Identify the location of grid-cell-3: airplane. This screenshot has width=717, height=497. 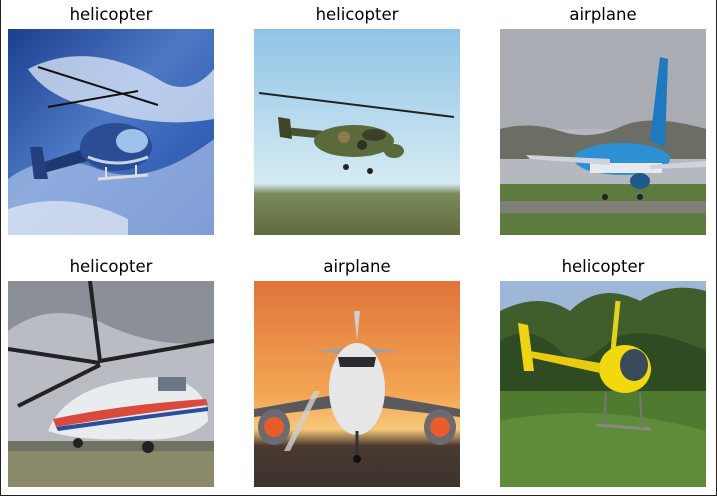
(603, 119).